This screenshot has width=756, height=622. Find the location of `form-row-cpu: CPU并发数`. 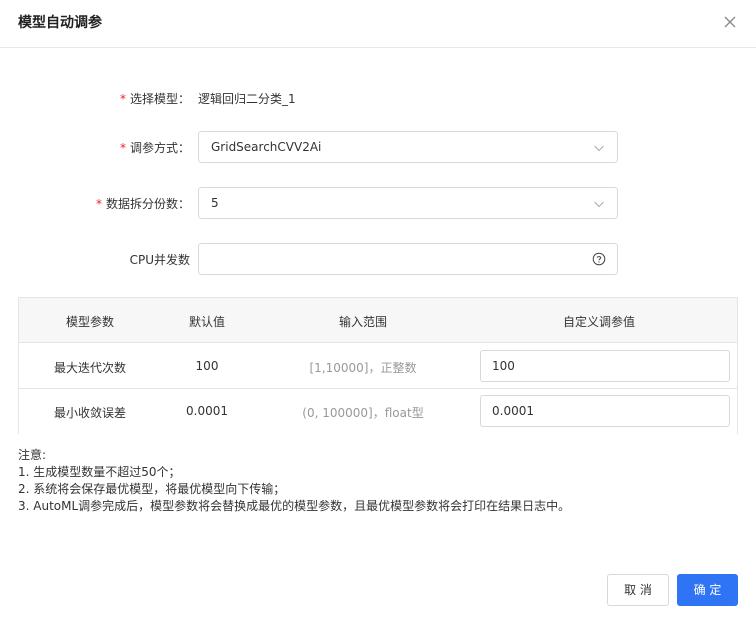

form-row-cpu: CPU并发数 is located at coordinates (378, 259).